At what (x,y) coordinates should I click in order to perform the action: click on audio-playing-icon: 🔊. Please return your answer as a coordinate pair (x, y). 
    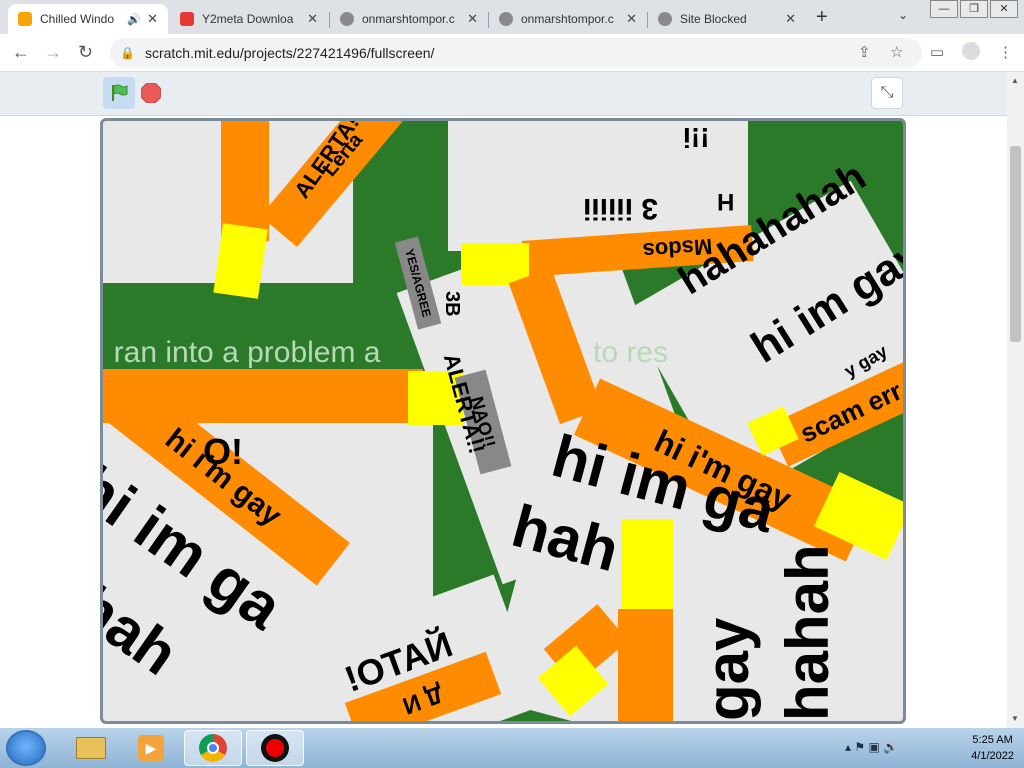
    Looking at the image, I should click on (134, 19).